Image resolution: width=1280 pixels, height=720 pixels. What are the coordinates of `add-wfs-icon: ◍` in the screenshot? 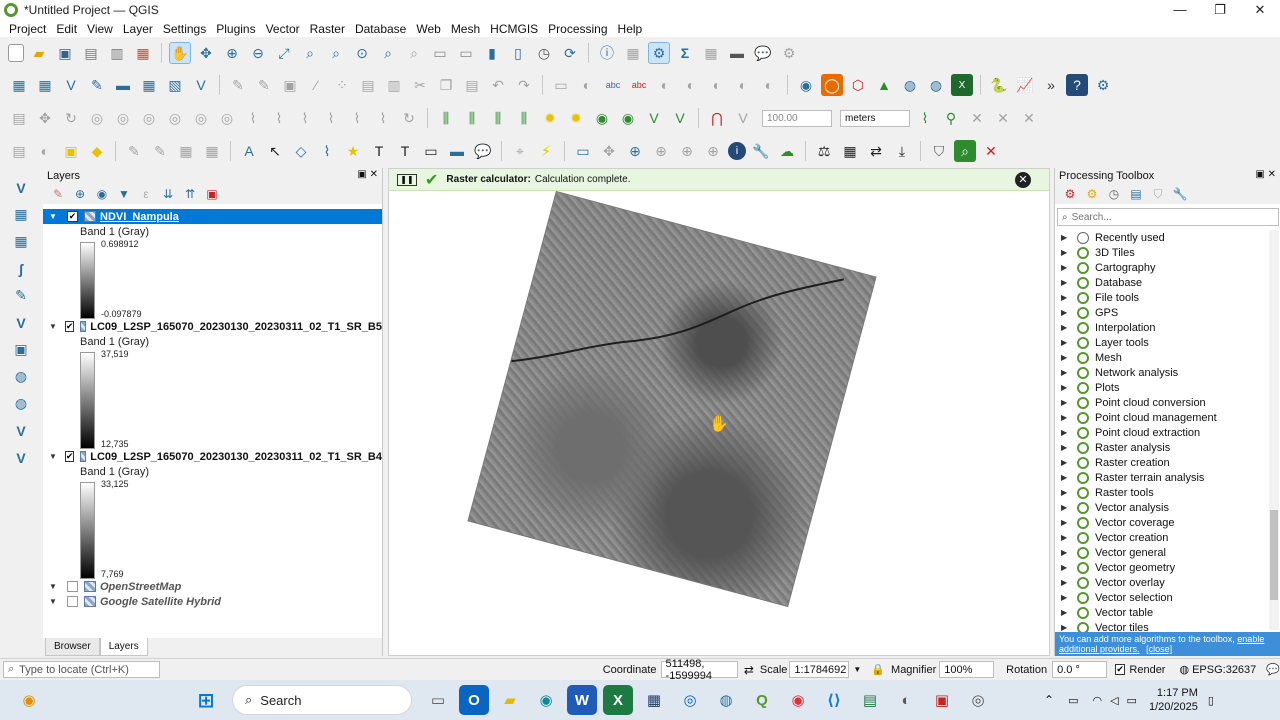 It's located at (21, 376).